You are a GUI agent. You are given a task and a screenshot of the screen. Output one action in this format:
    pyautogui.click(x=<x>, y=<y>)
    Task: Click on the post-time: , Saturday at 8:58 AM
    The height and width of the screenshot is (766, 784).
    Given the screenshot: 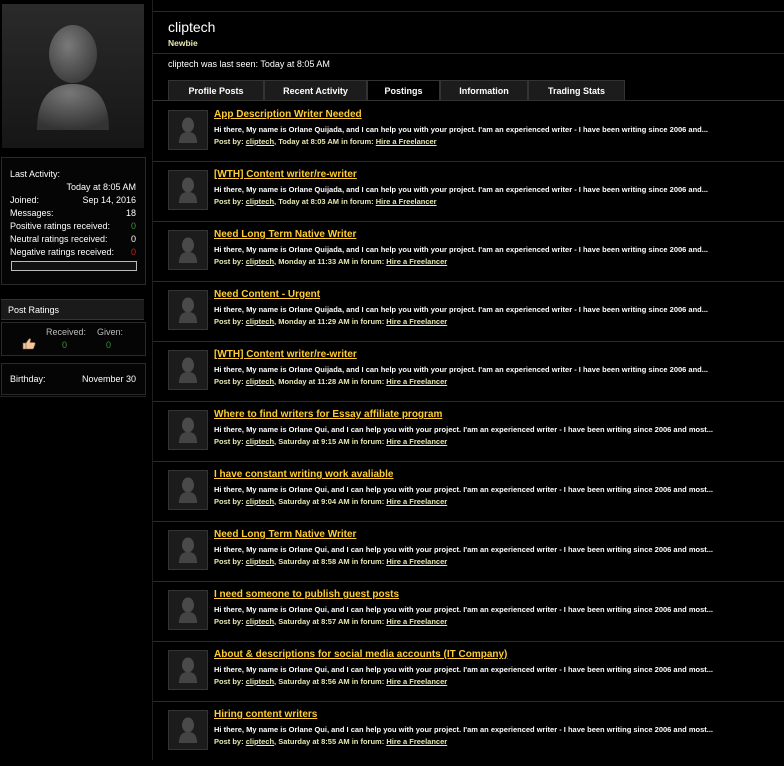 What is the action you would take?
    pyautogui.click(x=312, y=561)
    